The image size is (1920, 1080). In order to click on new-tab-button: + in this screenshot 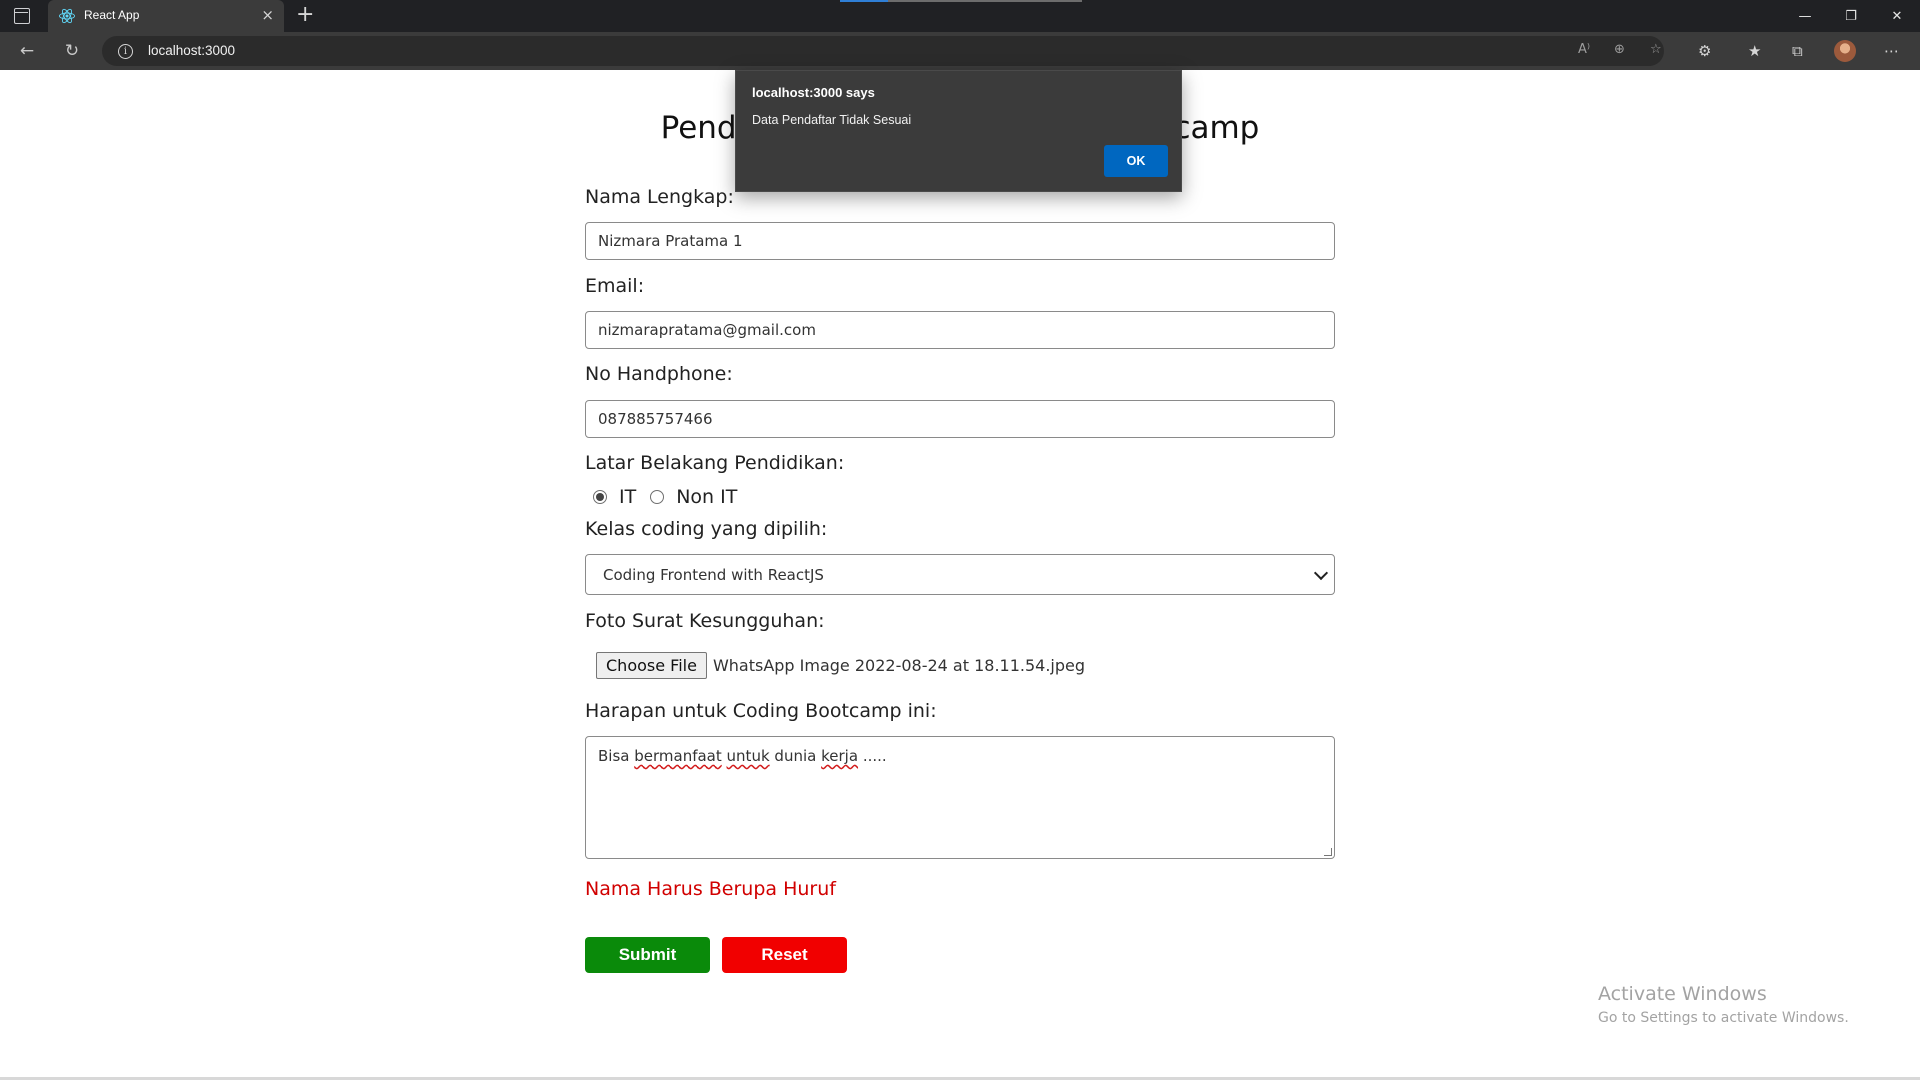, I will do `click(305, 15)`.